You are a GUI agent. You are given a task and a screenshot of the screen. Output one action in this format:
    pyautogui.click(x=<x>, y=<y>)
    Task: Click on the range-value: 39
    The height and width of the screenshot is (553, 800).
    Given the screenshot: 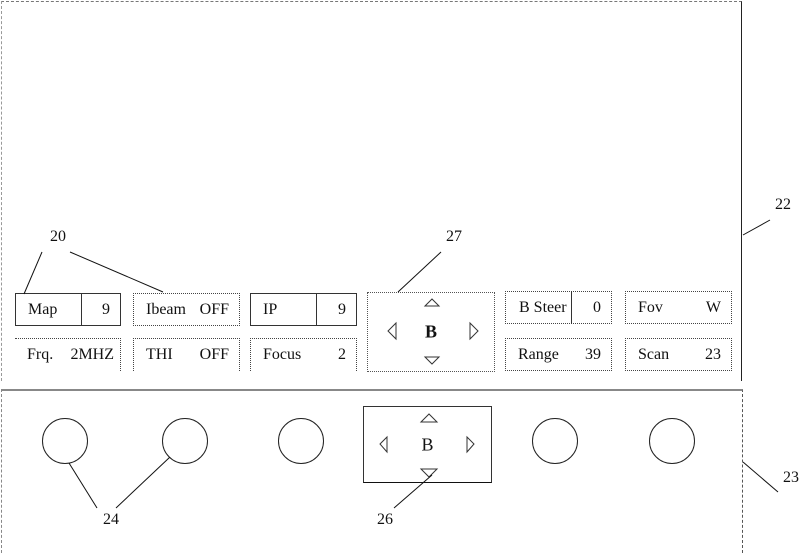 What is the action you would take?
    pyautogui.click(x=593, y=354)
    